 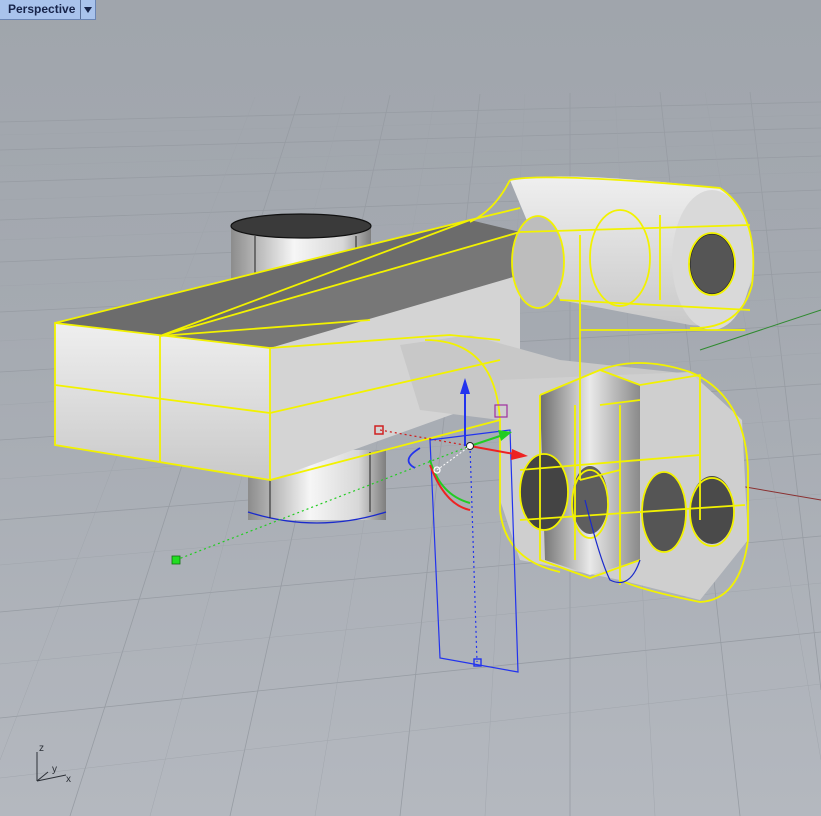 I want to click on gumball-rotate-y-arc, so click(x=450, y=481).